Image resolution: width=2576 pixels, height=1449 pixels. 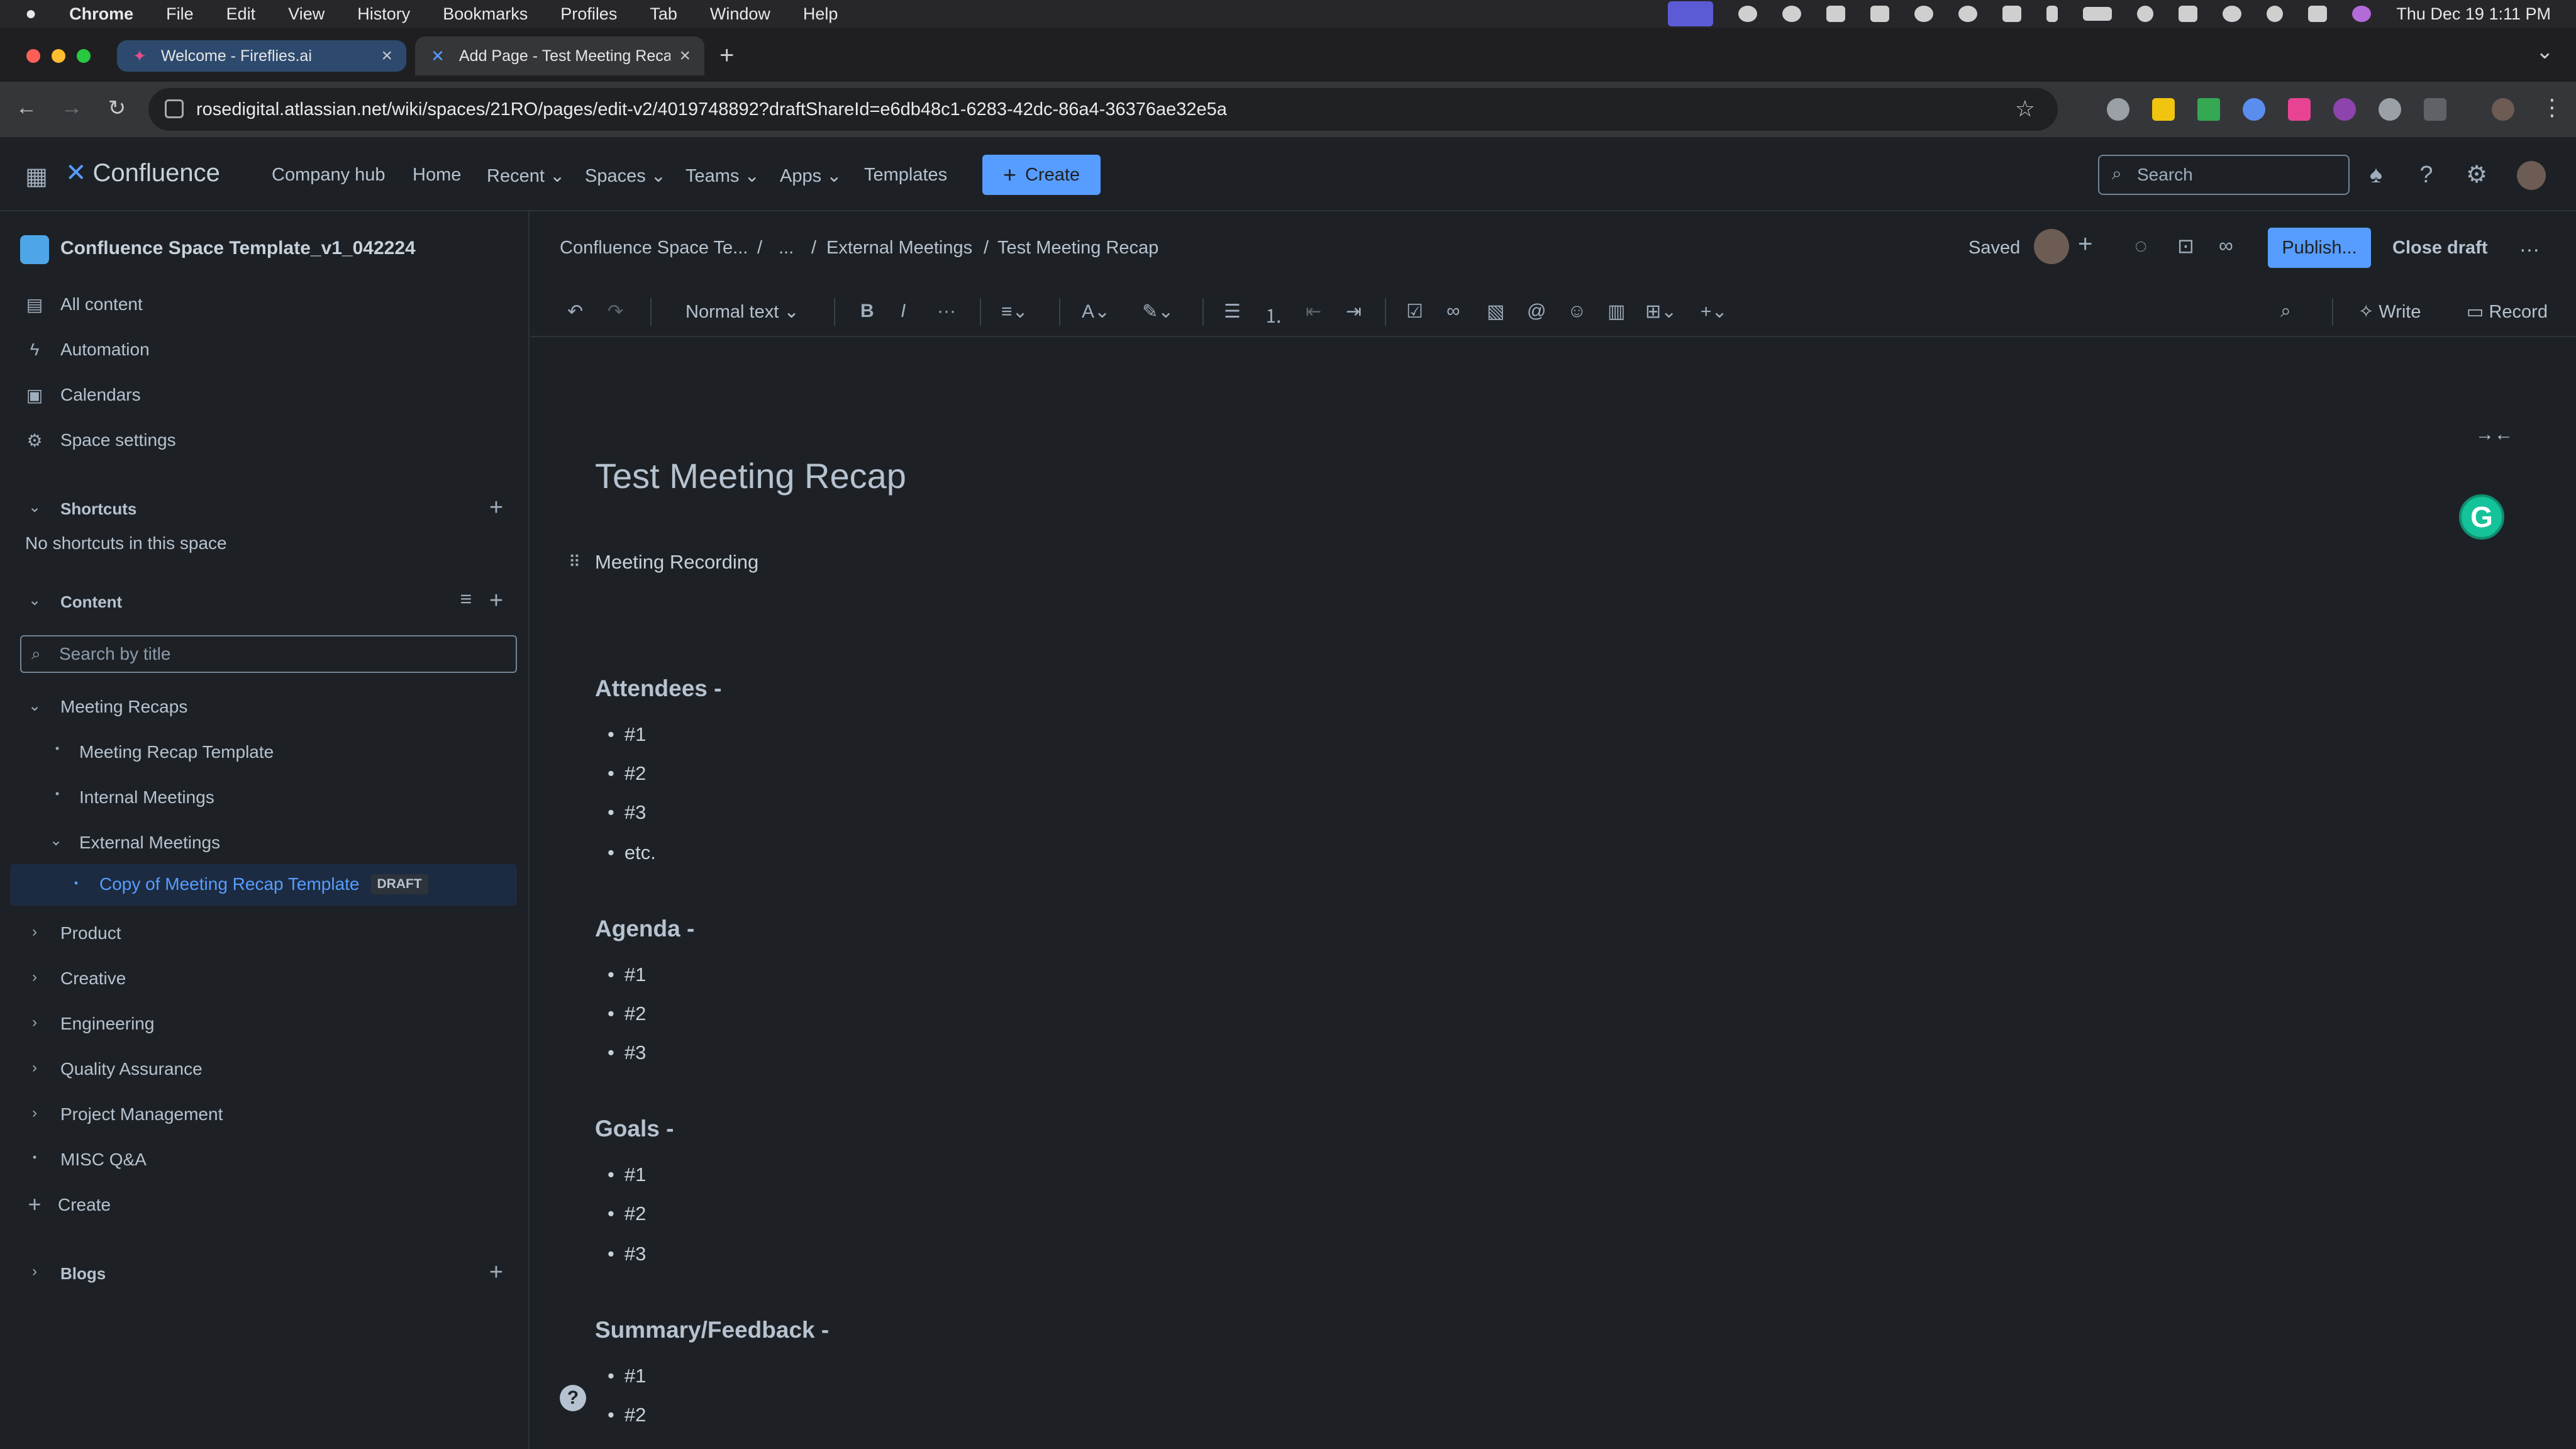 I want to click on extensions-puzzle-icon, so click(x=2435, y=109).